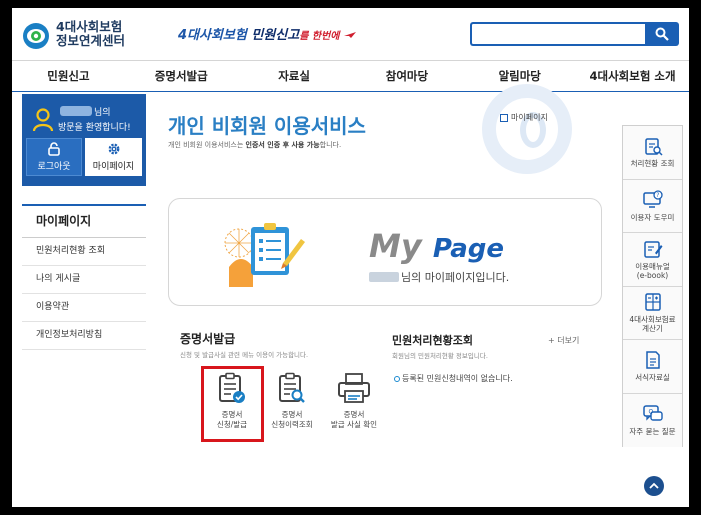 The image size is (701, 515). I want to click on svg-text: Q, so click(650, 412).